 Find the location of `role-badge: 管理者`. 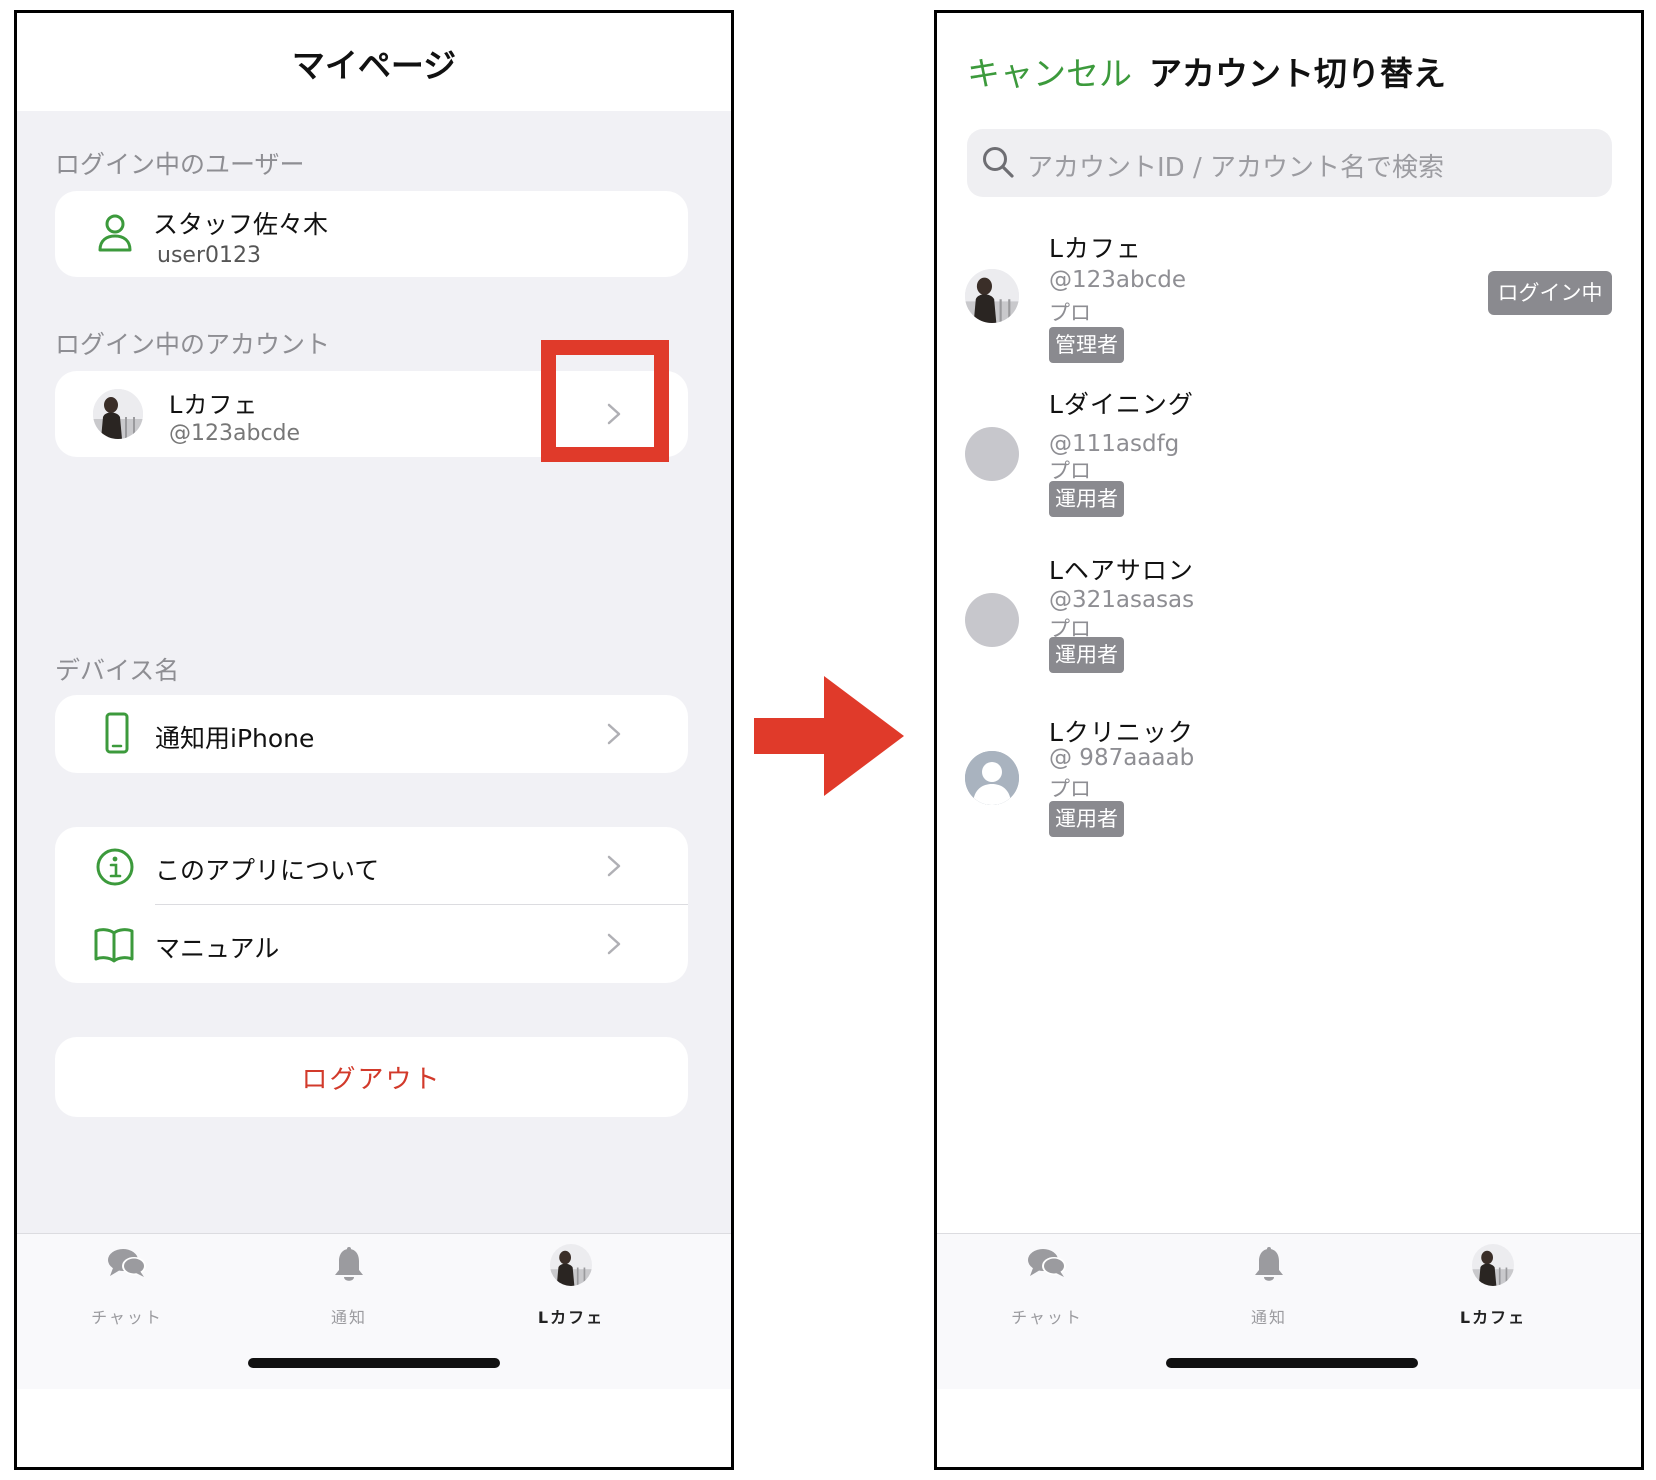

role-badge: 管理者 is located at coordinates (1086, 345).